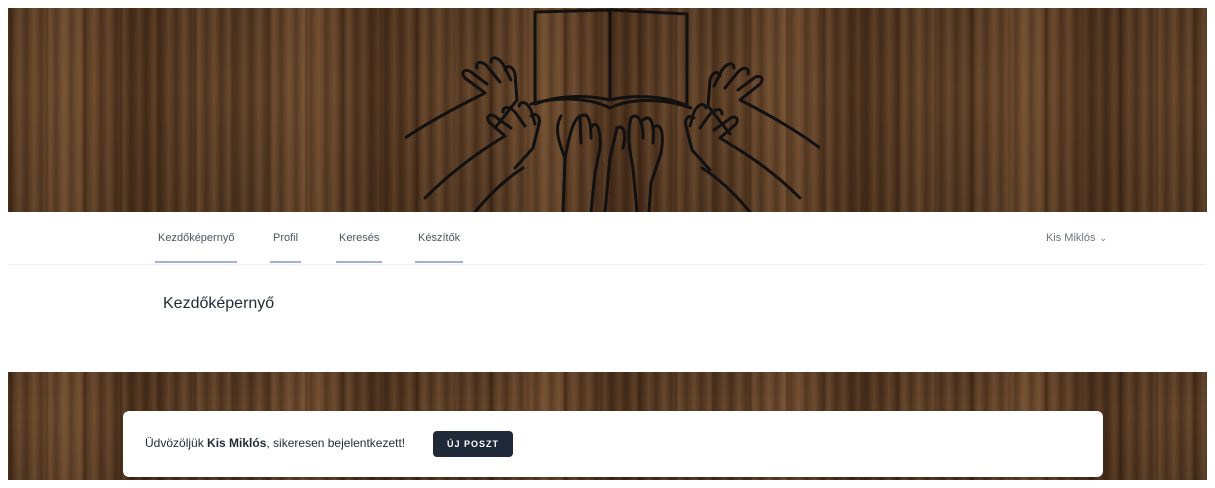 The width and height of the screenshot is (1215, 488). I want to click on user-menu: Kis Miklós ⌄, so click(1076, 238).